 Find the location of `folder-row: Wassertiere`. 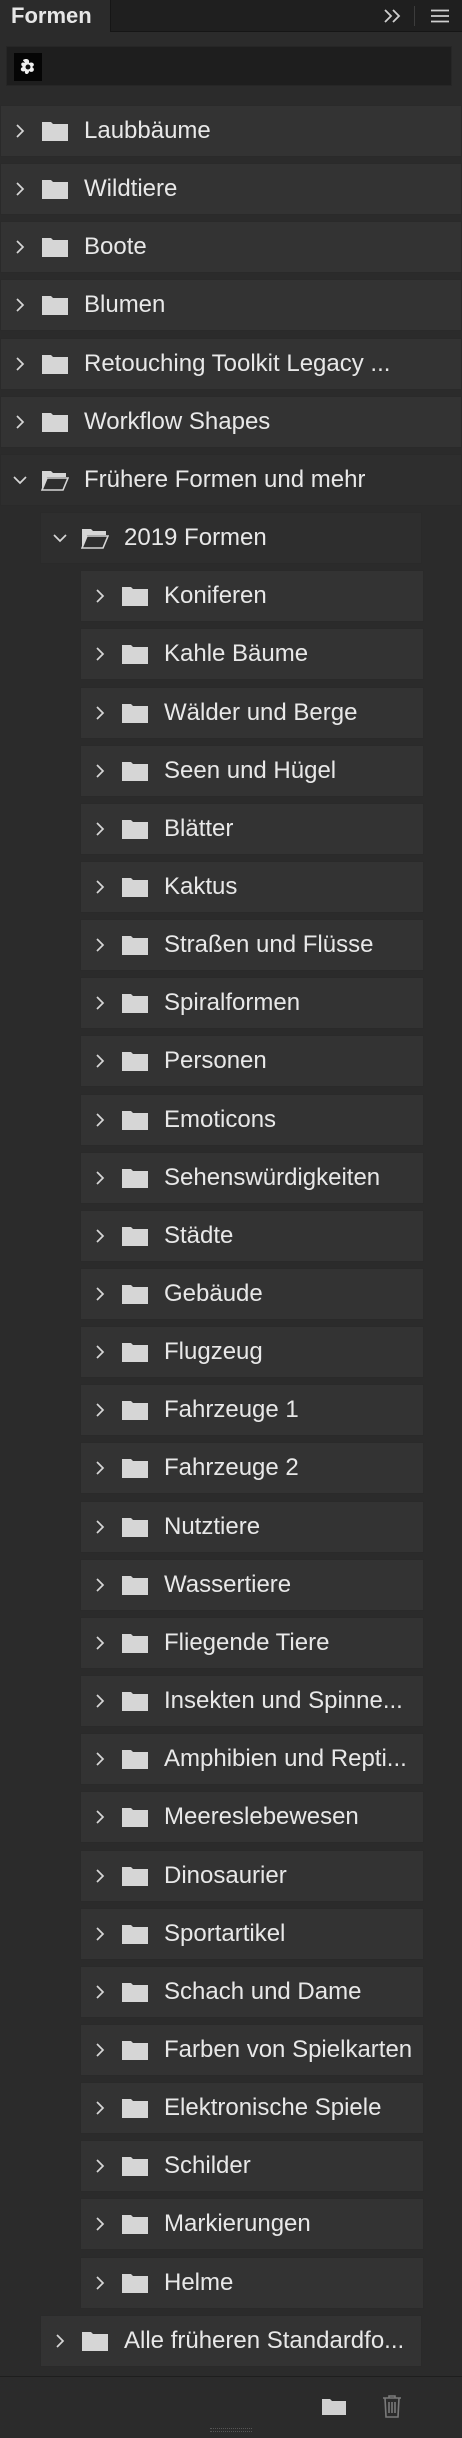

folder-row: Wassertiere is located at coordinates (252, 1585).